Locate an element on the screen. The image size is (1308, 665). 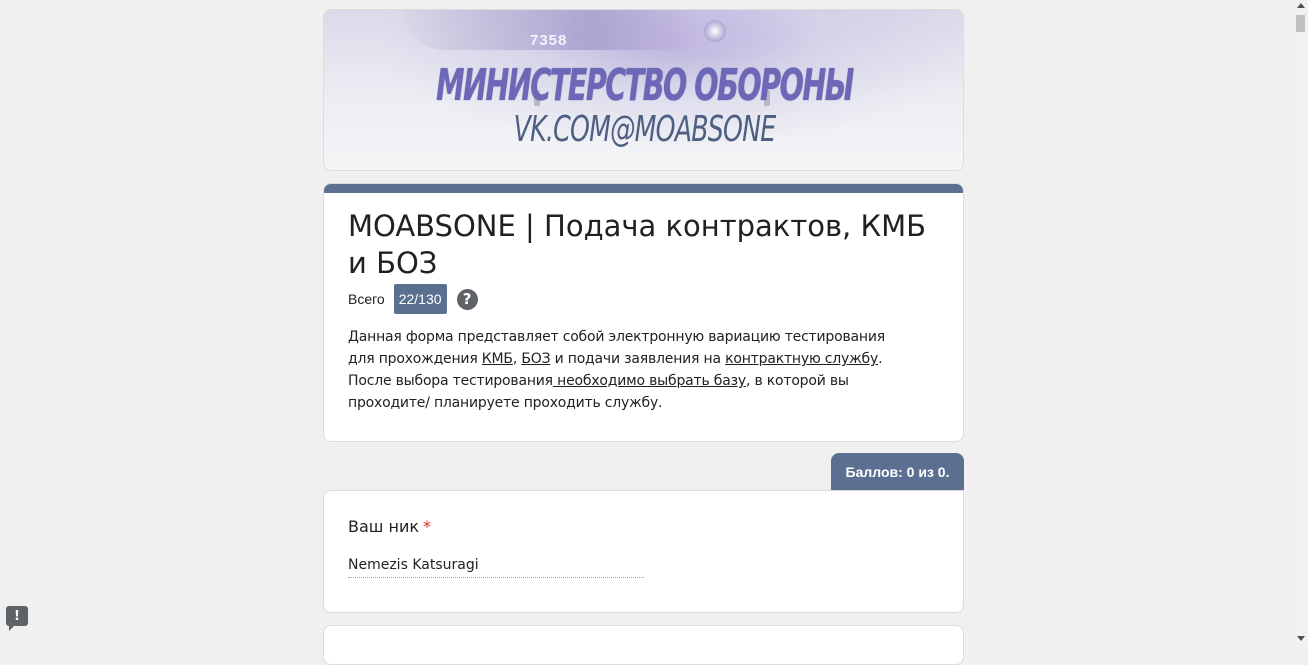
link-kmb: КМБ is located at coordinates (497, 359).